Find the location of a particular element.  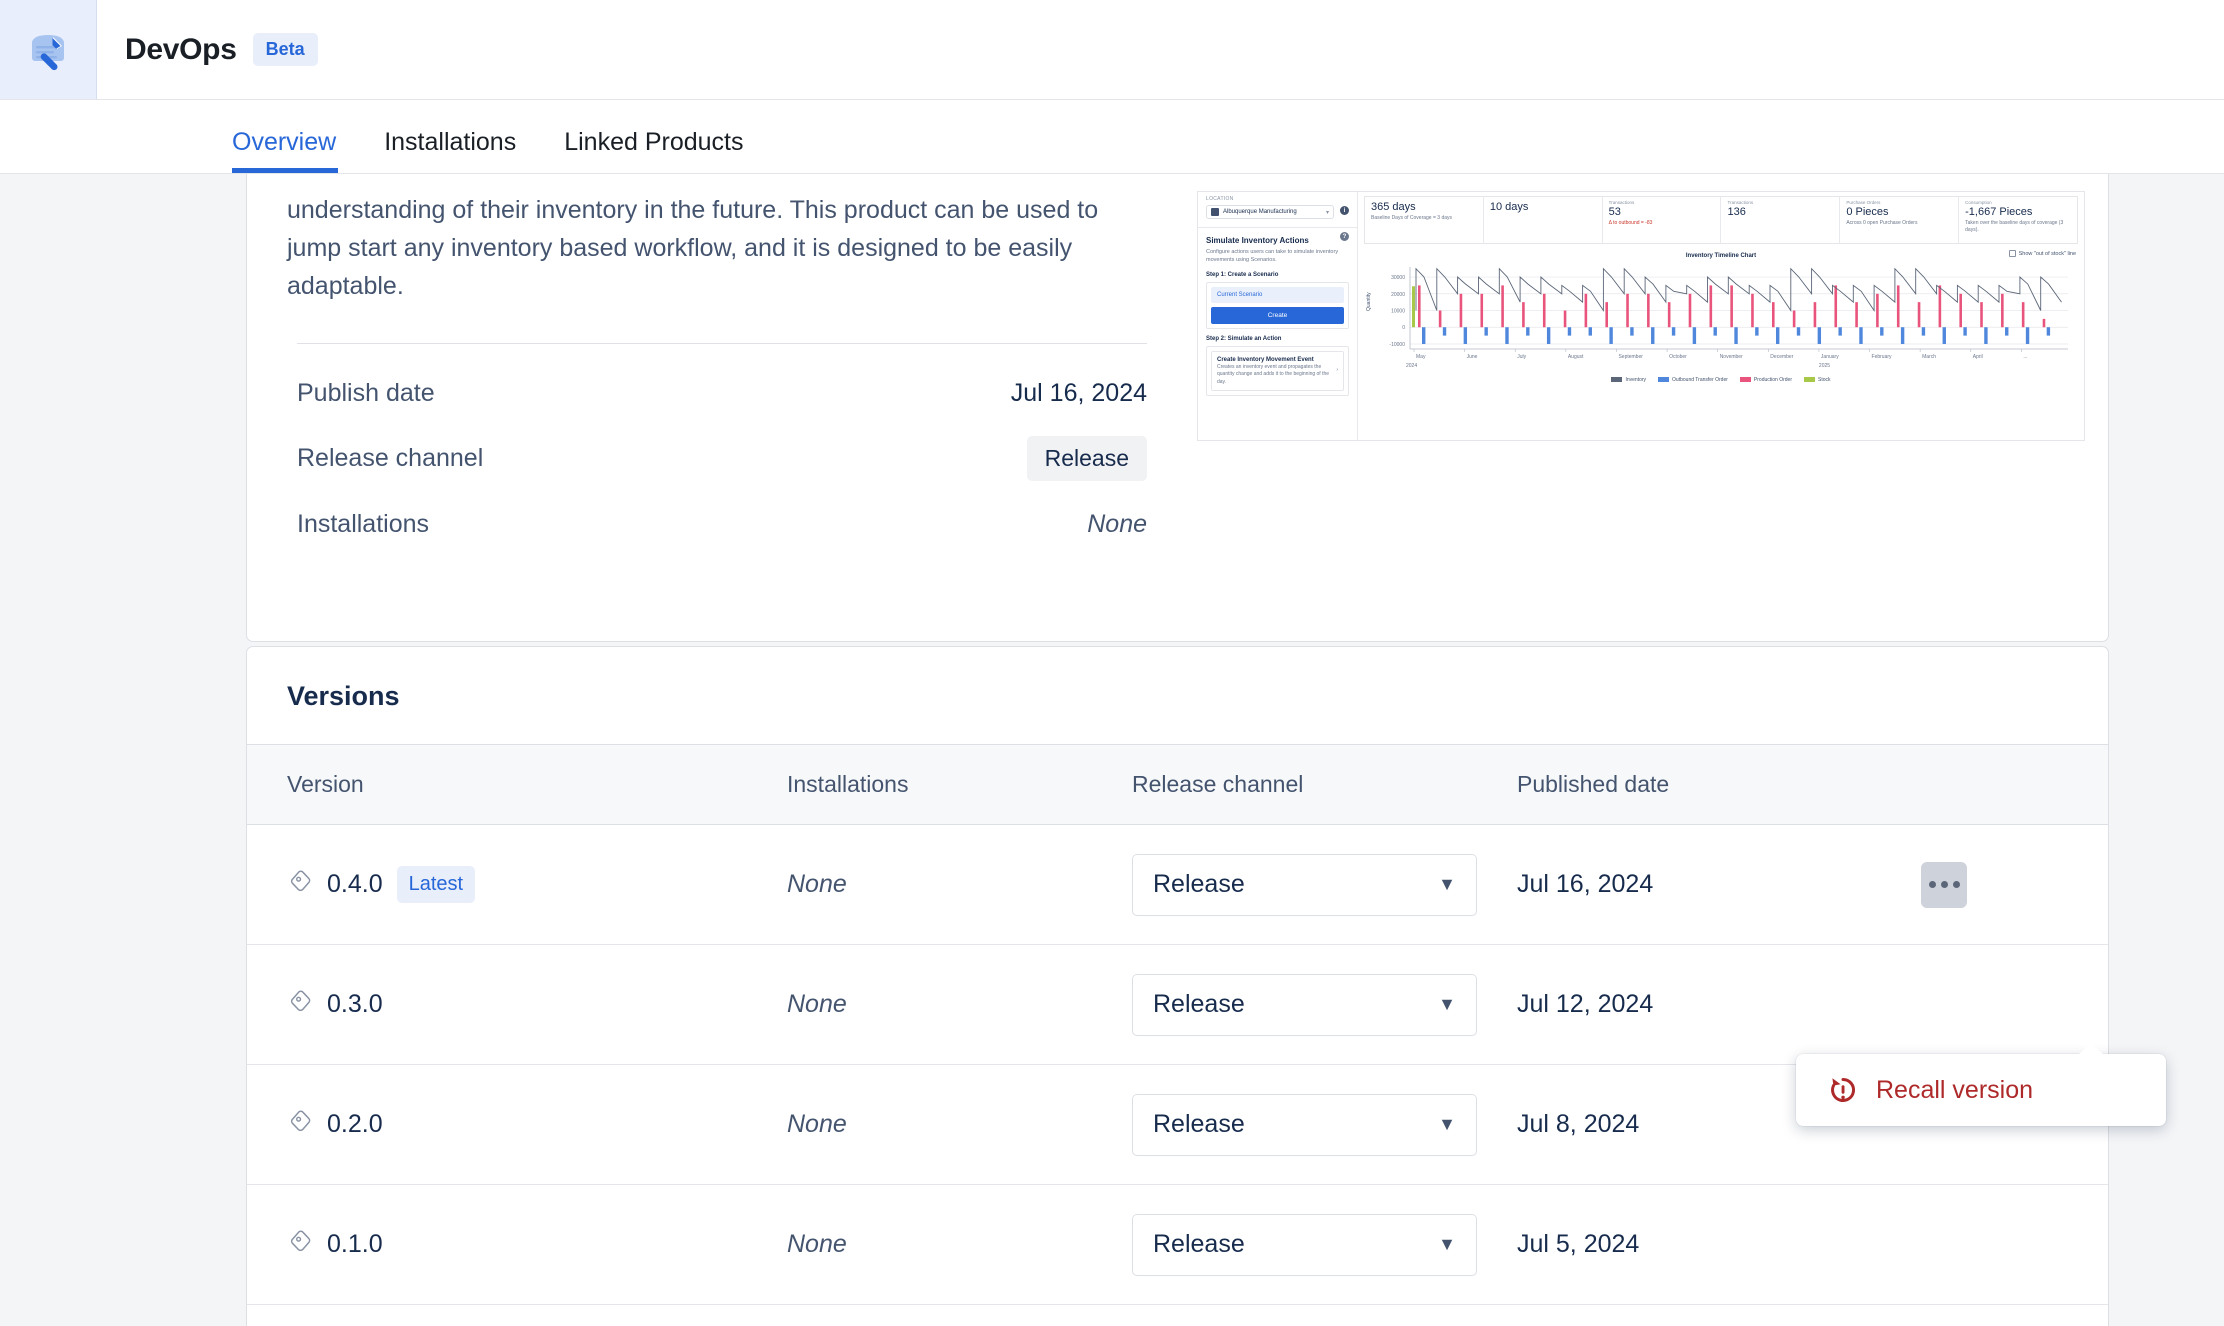

table-row-empty is located at coordinates (1177, 1315).